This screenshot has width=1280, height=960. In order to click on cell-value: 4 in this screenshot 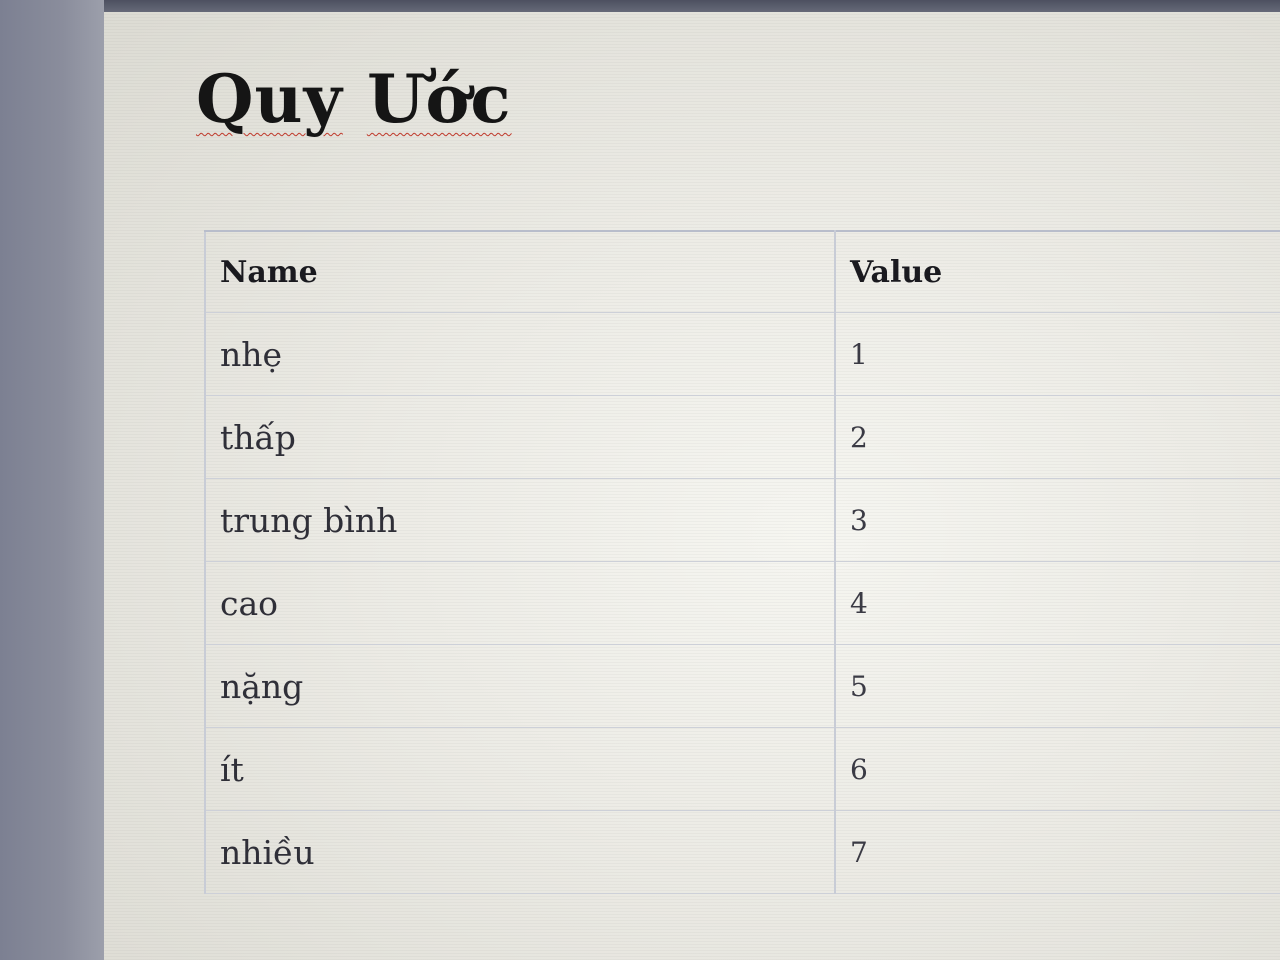, I will do `click(1057, 603)`.